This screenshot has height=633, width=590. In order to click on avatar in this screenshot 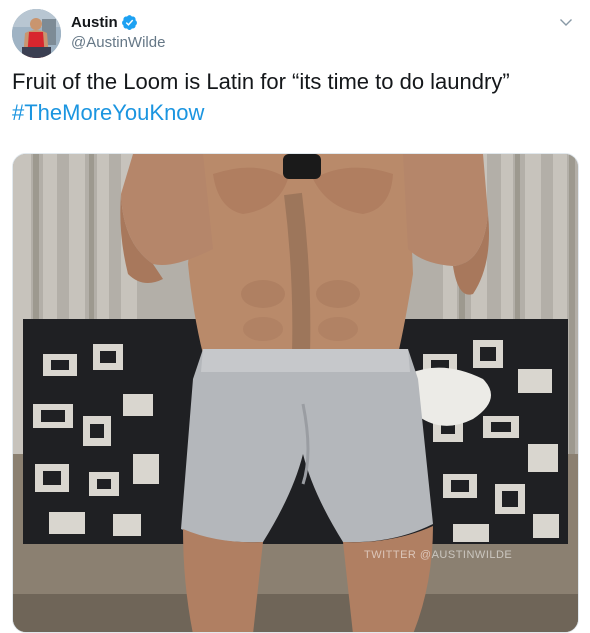, I will do `click(36, 33)`.